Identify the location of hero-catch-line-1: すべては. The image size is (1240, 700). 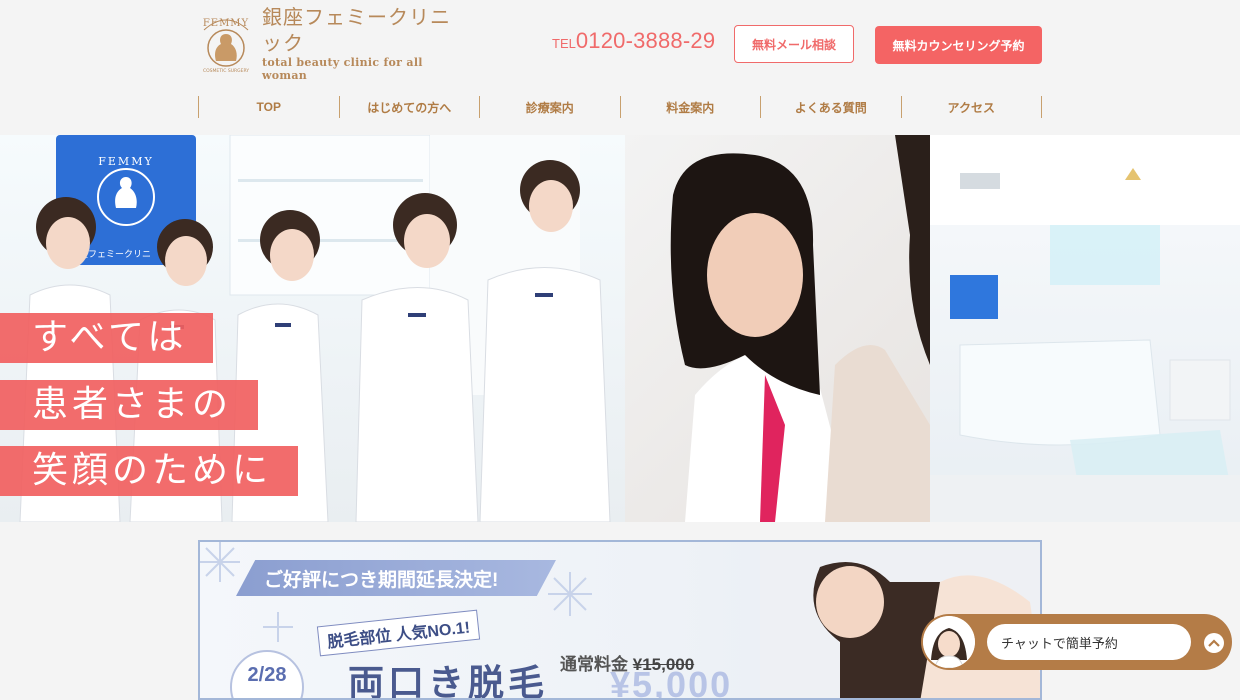
(107, 338).